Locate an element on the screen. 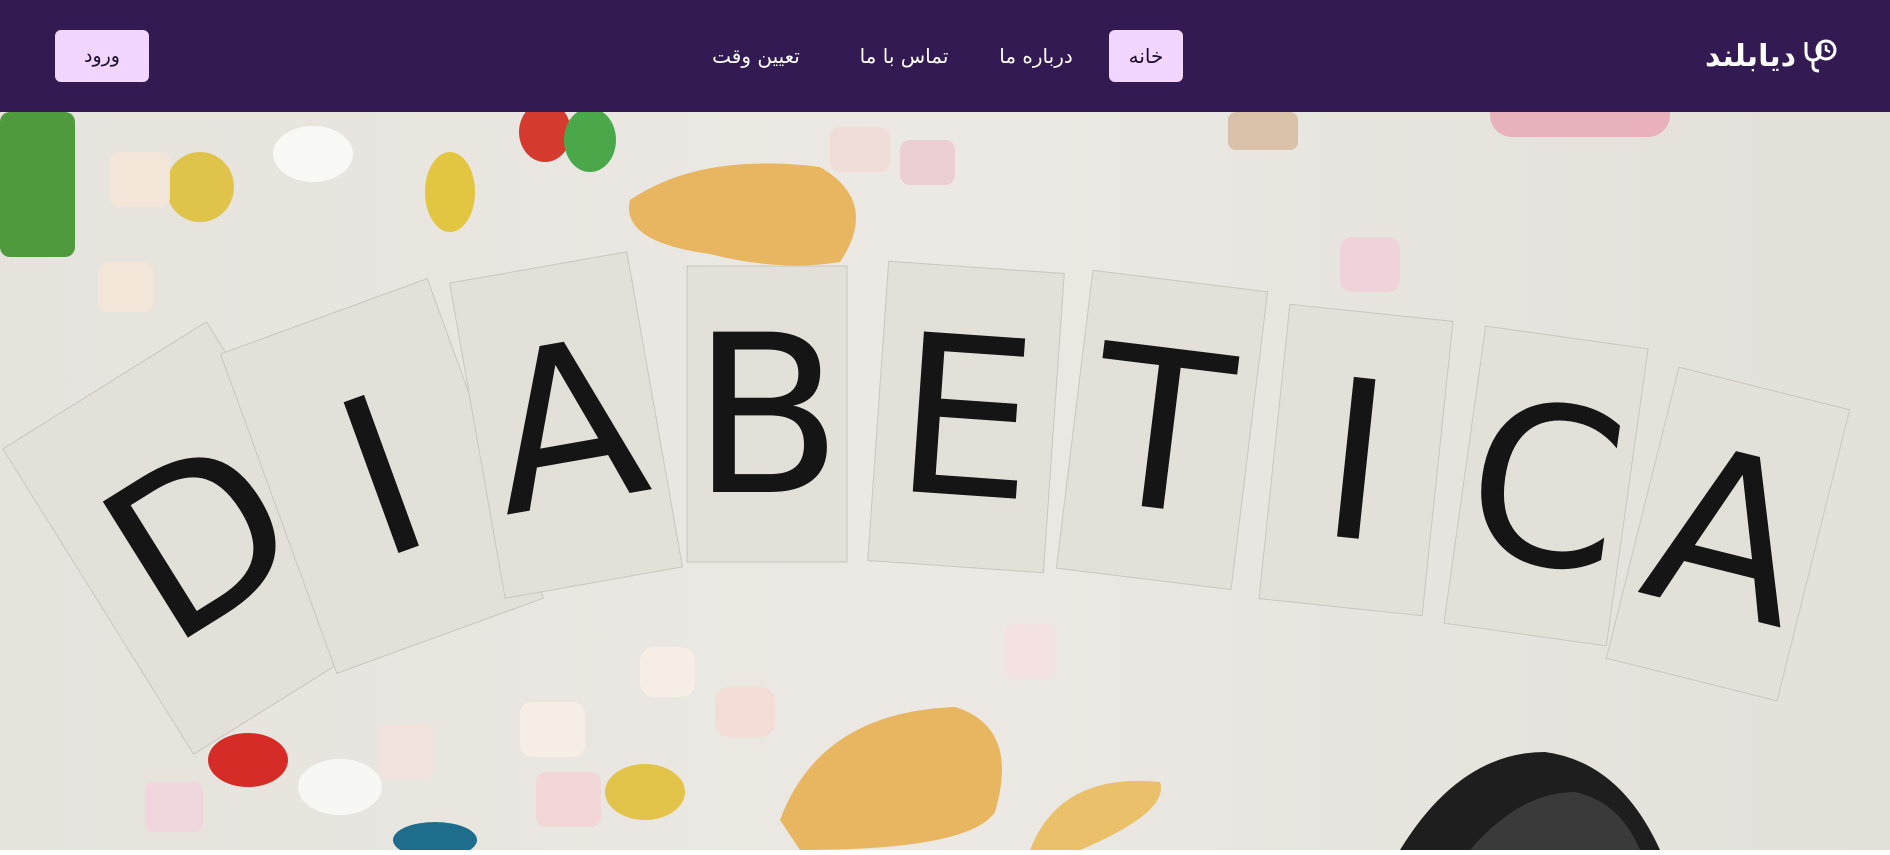 The height and width of the screenshot is (855, 1890). nav-item-home: خانه is located at coordinates (1146, 56).